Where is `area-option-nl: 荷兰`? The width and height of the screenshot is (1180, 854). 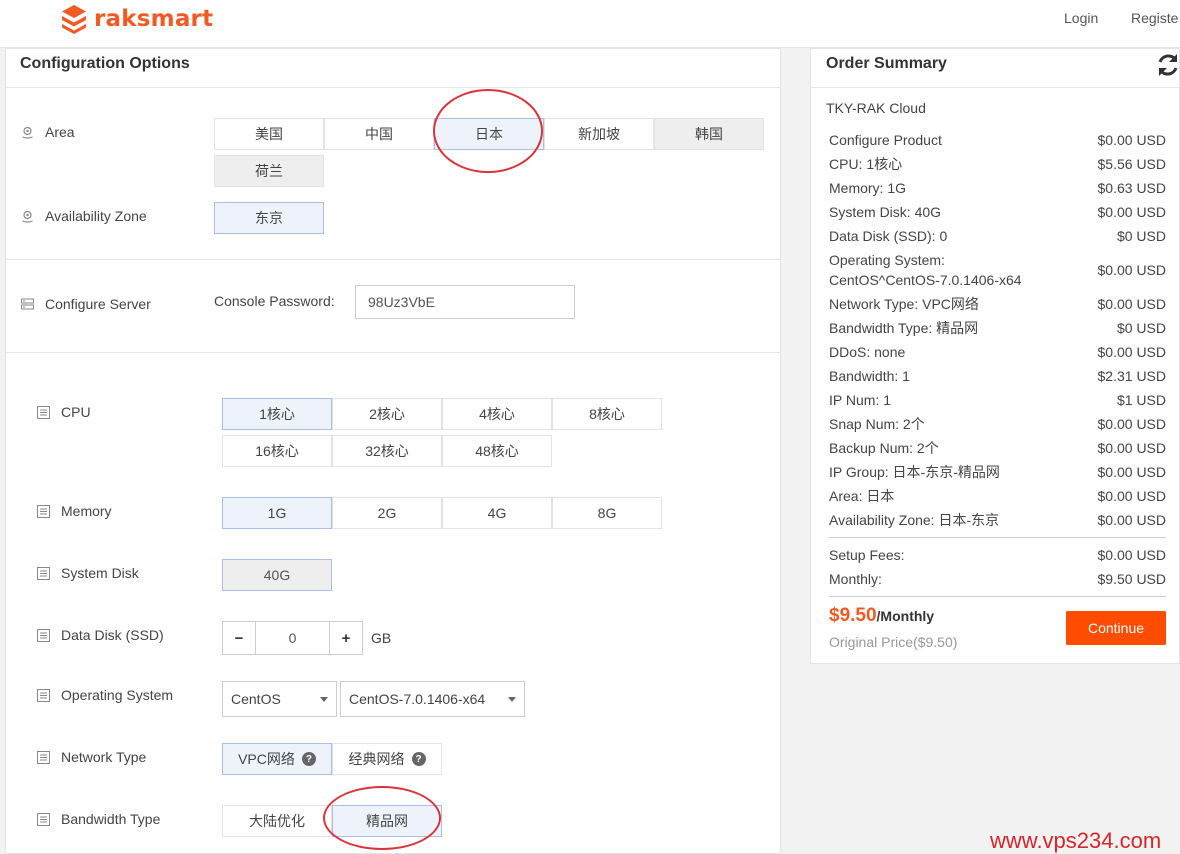
area-option-nl: 荷兰 is located at coordinates (269, 171).